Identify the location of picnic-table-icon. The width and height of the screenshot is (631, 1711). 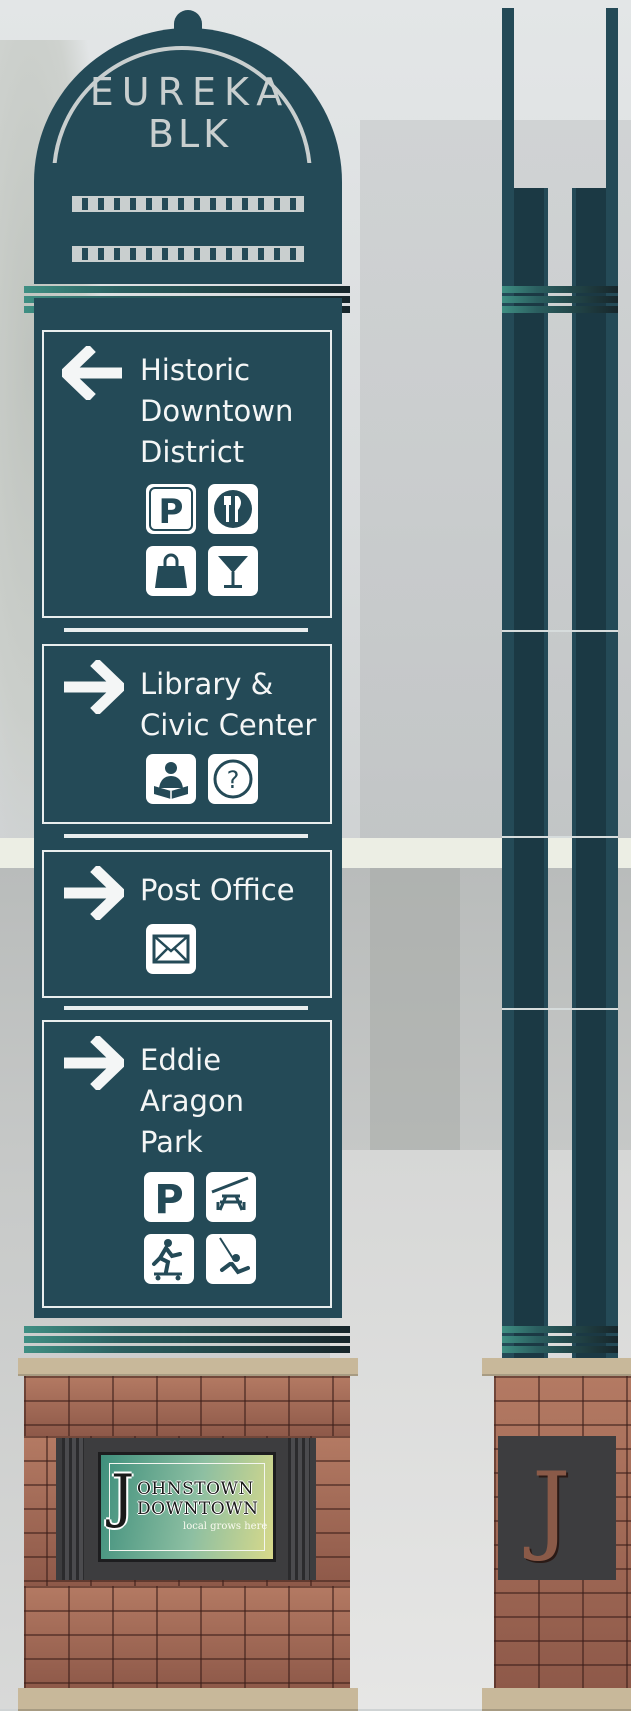
(231, 1197).